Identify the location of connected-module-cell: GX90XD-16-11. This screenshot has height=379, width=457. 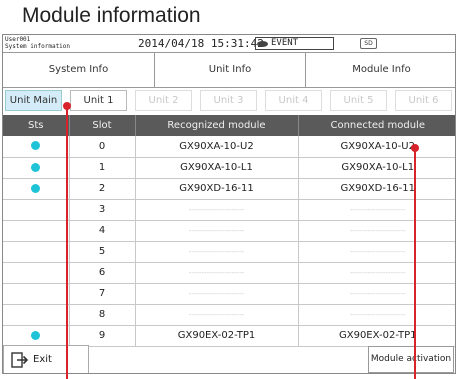
(376, 189).